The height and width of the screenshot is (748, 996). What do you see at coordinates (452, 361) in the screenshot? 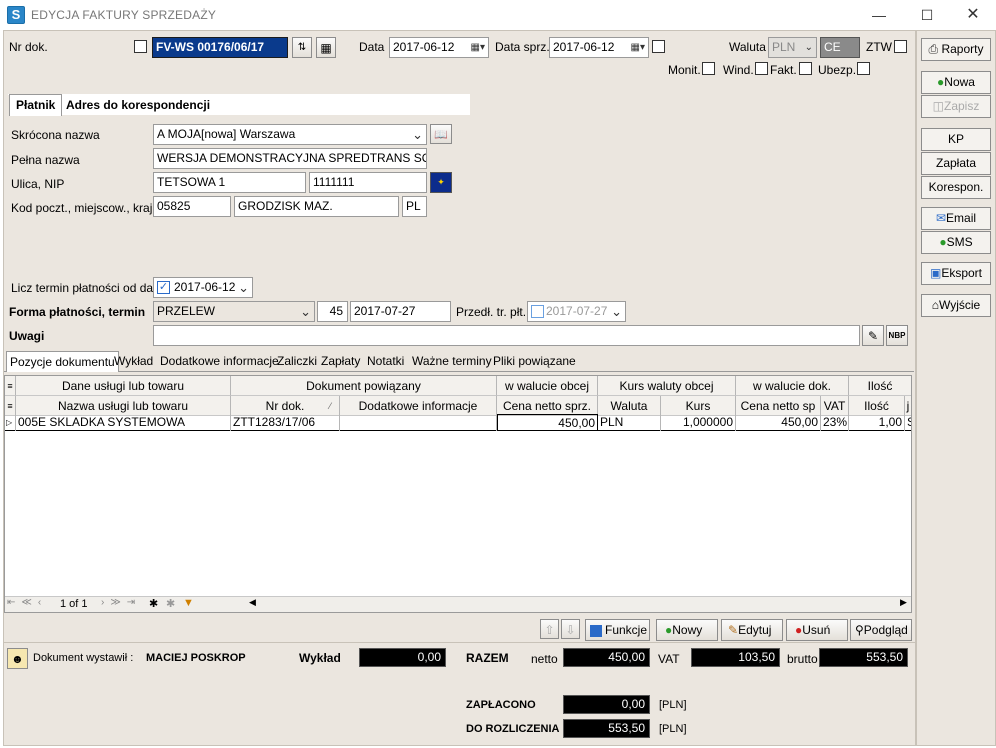
I see `tab-wazne-terminy: Ważne terminy` at bounding box center [452, 361].